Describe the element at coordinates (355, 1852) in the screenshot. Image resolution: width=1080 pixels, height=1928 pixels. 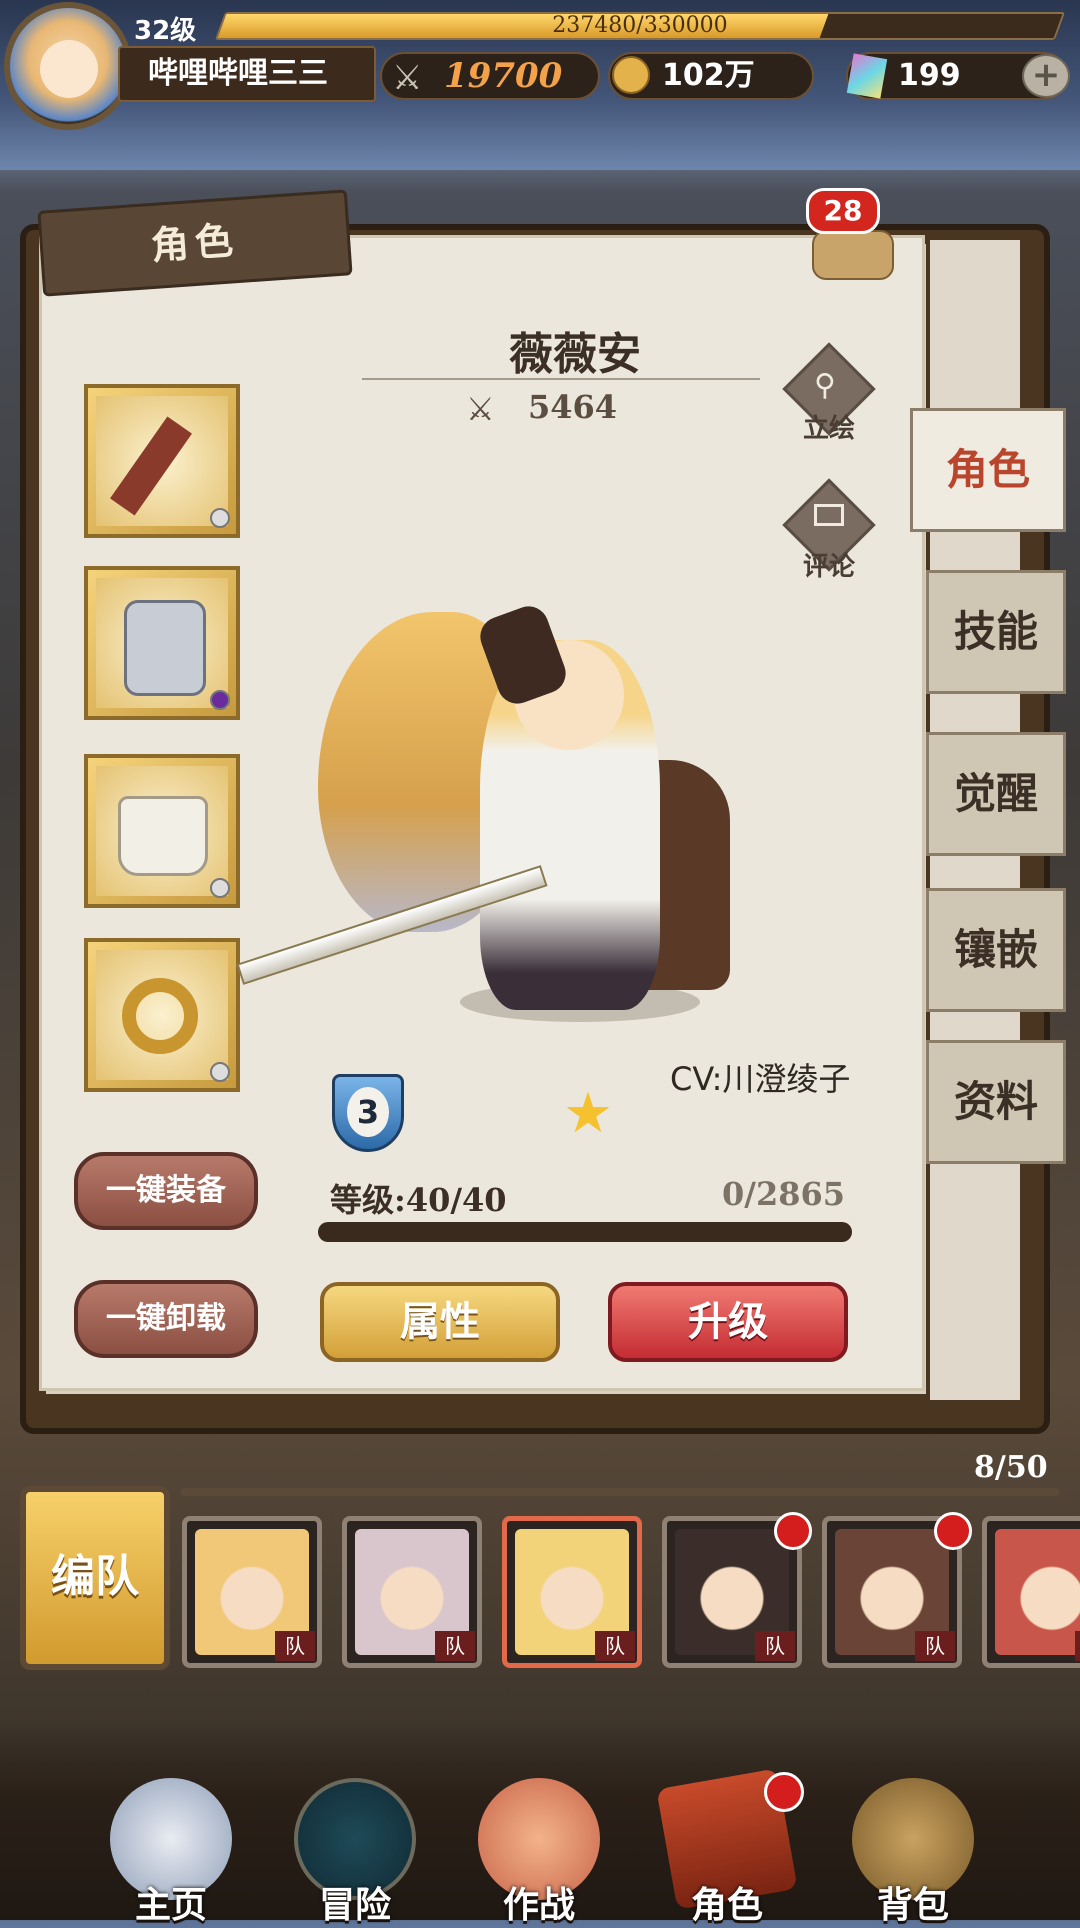
I see `nav-adventure: 冒险` at that location.